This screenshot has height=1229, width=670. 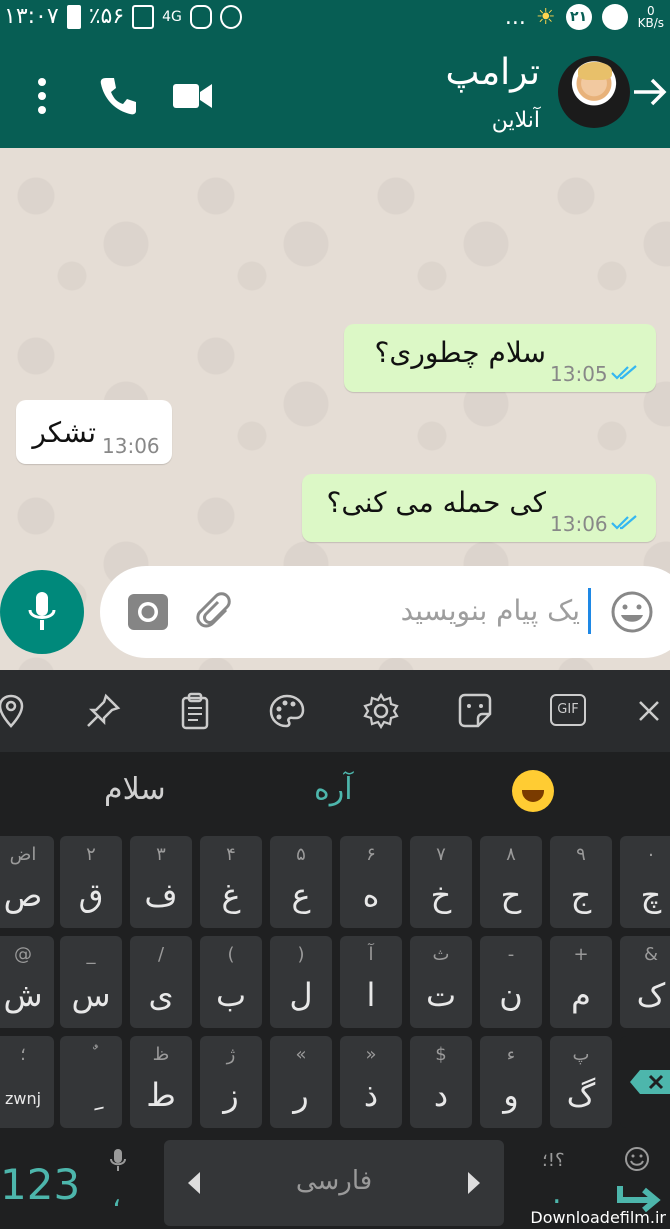 What do you see at coordinates (581, 882) in the screenshot?
I see `key: ۹ج` at bounding box center [581, 882].